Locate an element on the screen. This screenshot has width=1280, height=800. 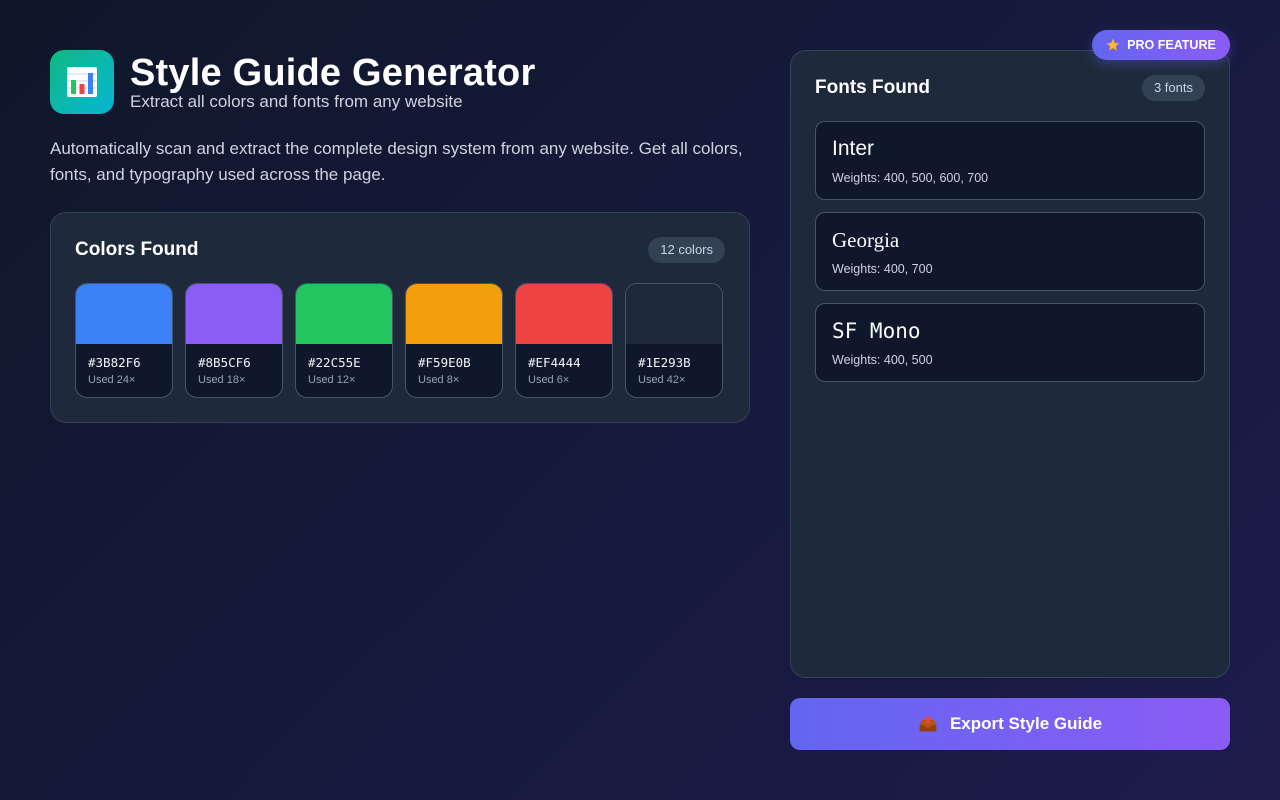
swatch-info: #8B5CF6 Used 18× is located at coordinates (234, 370).